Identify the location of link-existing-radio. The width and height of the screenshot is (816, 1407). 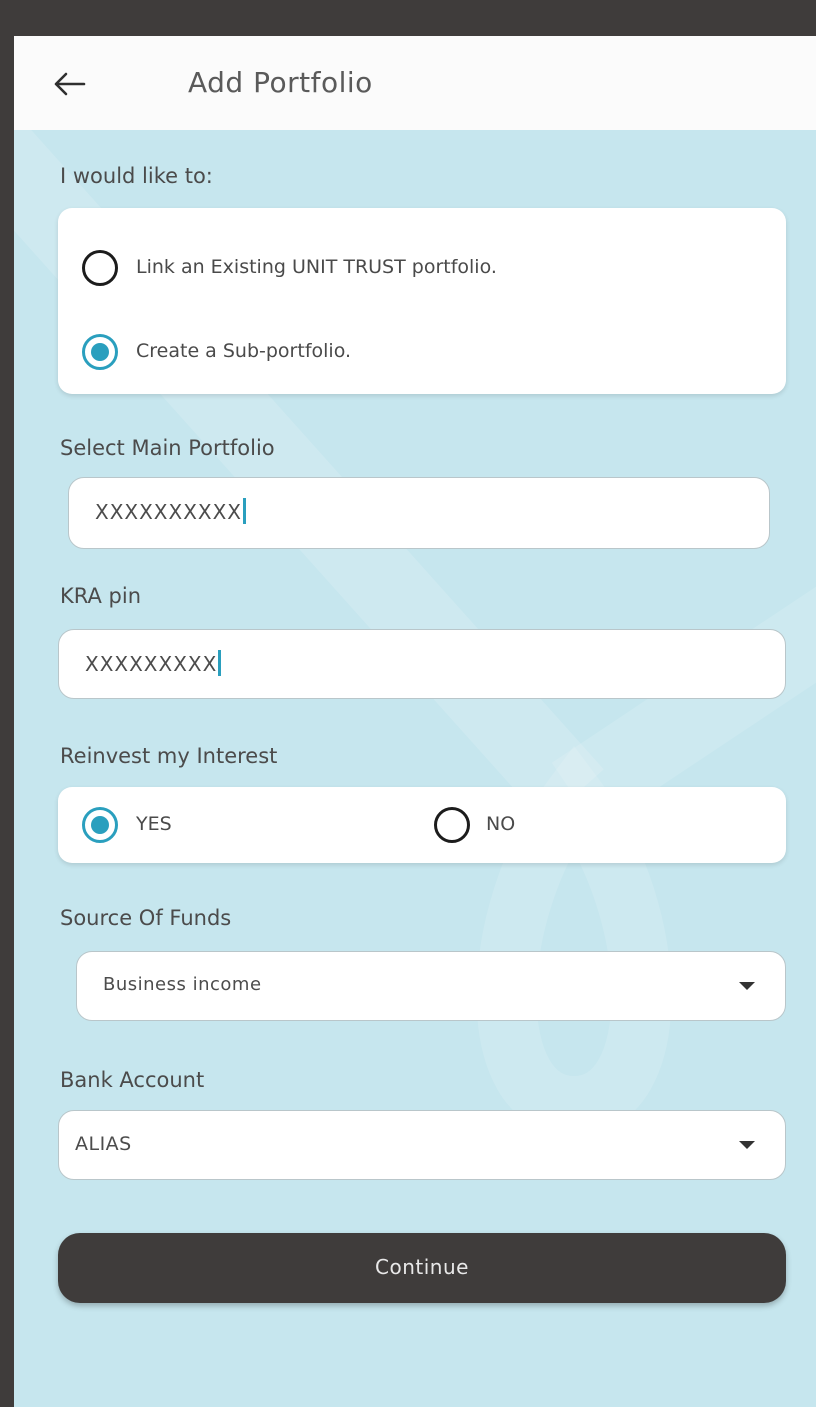
(100, 268).